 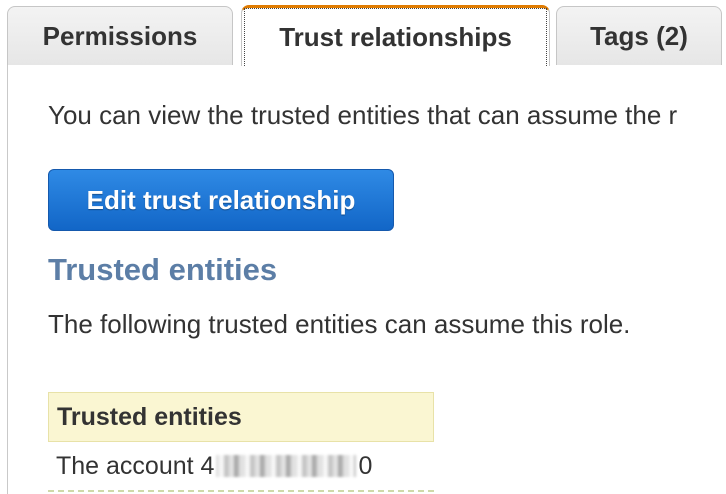 I want to click on edit-trust-relationship-label: Edit trust relationship, so click(x=221, y=199).